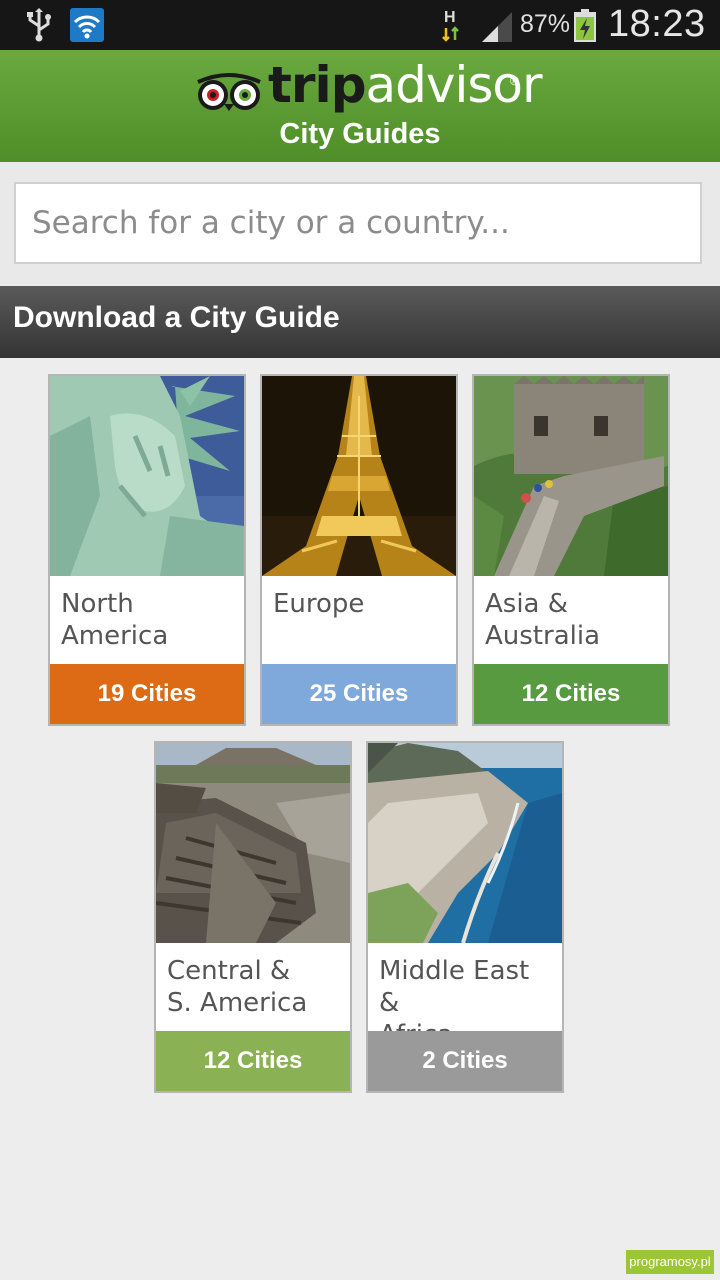 The image size is (720, 1280). I want to click on tripadvisor-logo: tripadvisor ®, so click(368, 86).